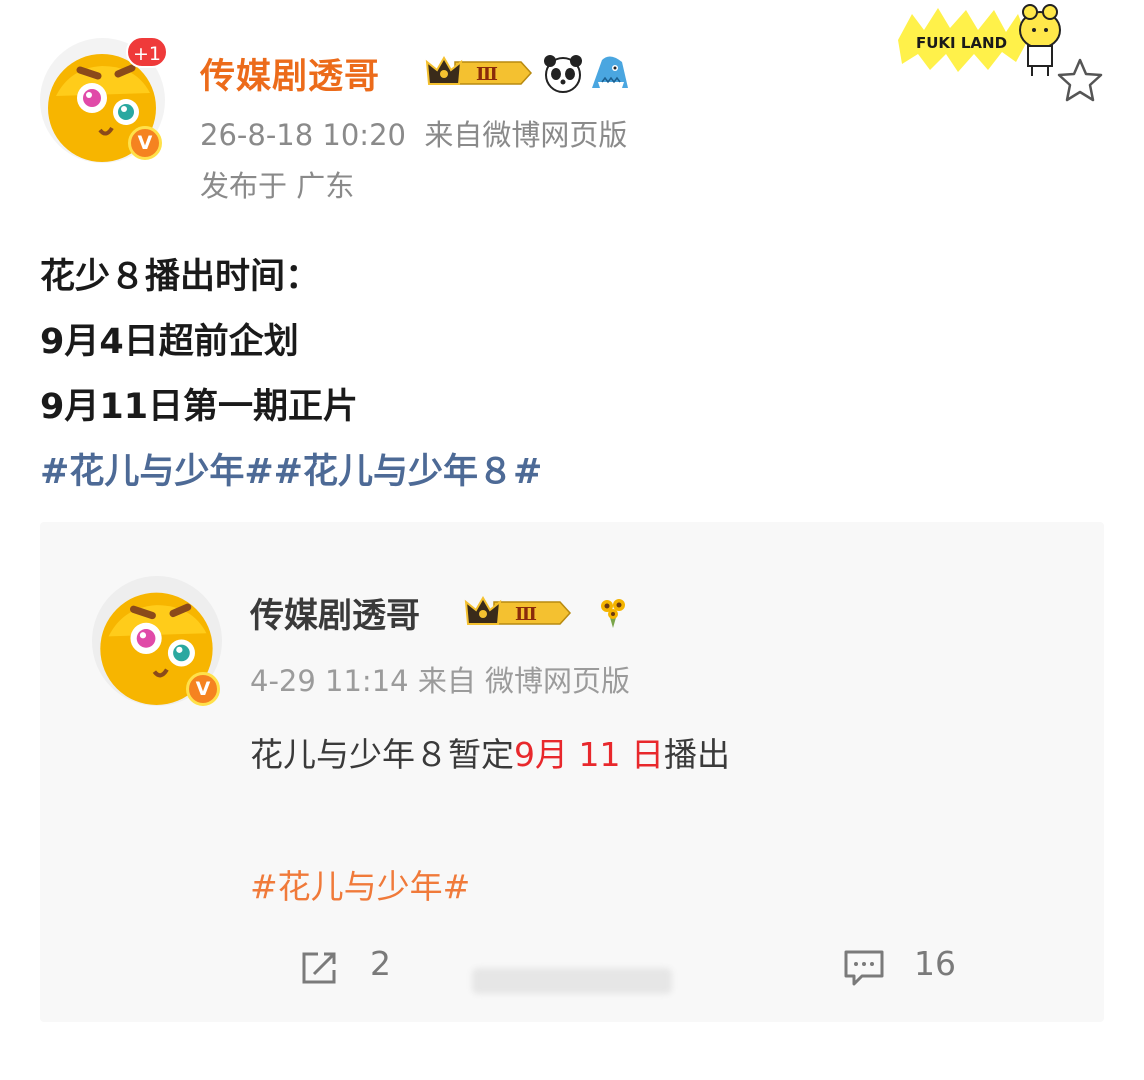  What do you see at coordinates (290, 73) in the screenshot?
I see `username: 传媒剧透哥` at bounding box center [290, 73].